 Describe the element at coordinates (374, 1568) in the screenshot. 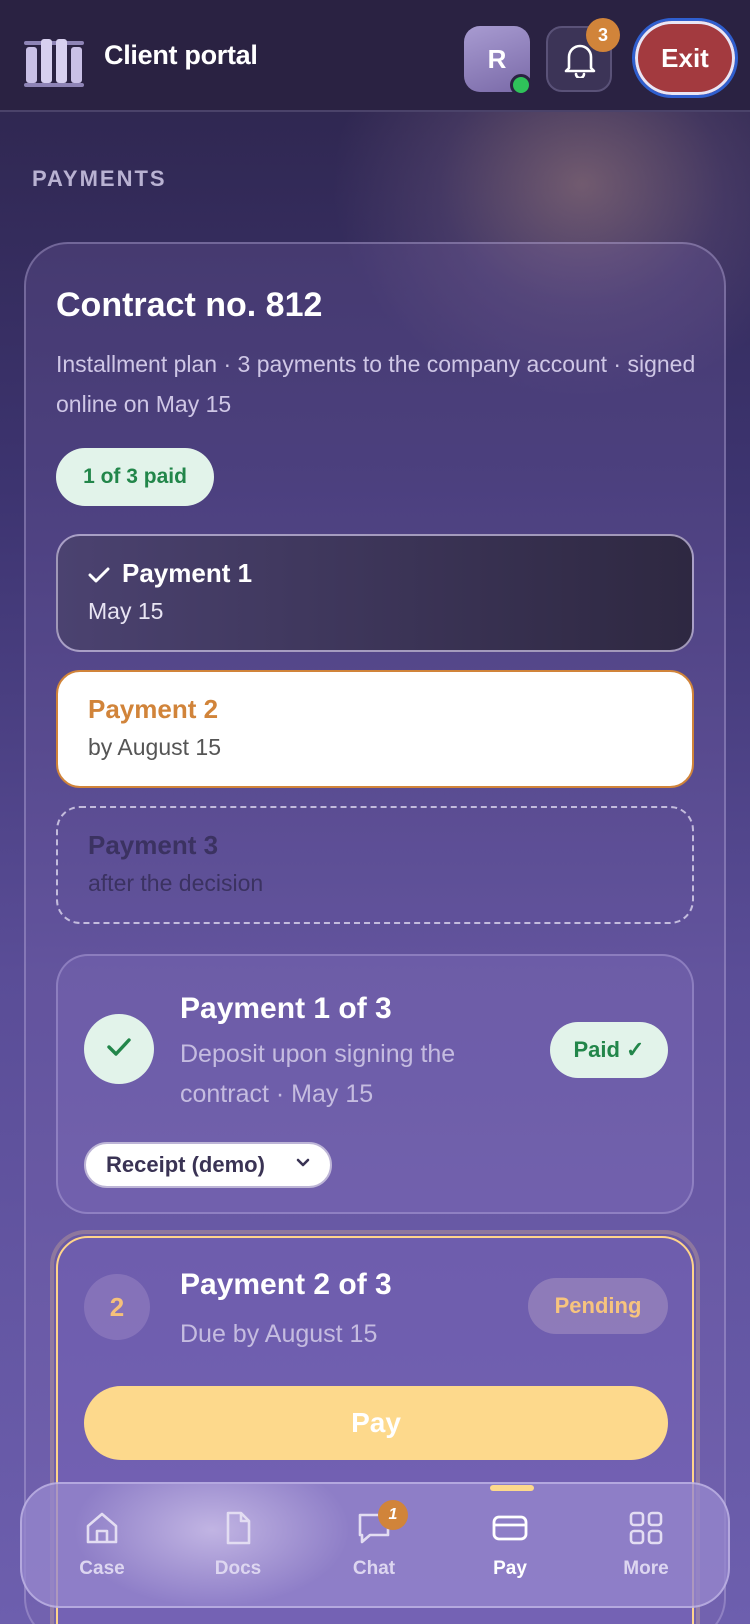

I see `nav-label: Chat` at that location.